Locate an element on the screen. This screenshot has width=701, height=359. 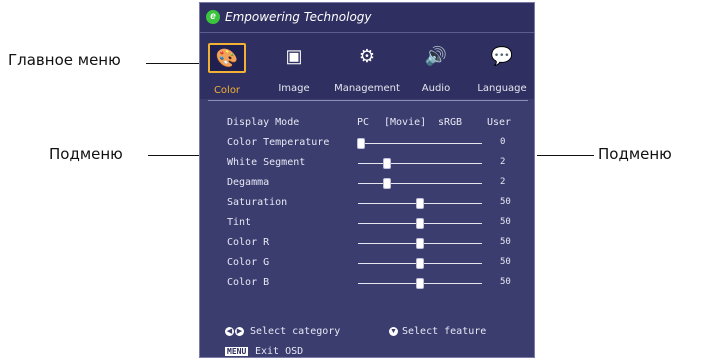
tab-management: ⚙ Management is located at coordinates (367, 66).